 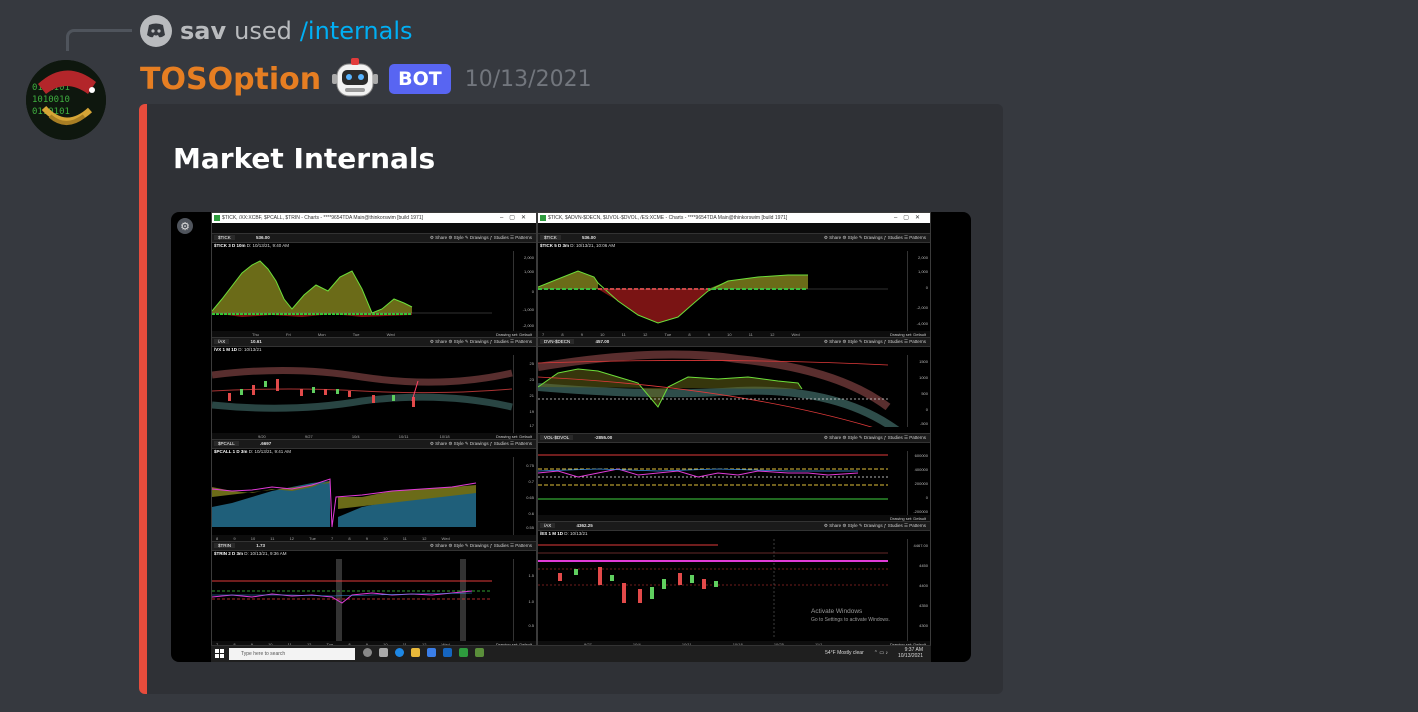 What do you see at coordinates (524, 600) in the screenshot?
I see `price-axis: 1.5 1.0 0.5` at bounding box center [524, 600].